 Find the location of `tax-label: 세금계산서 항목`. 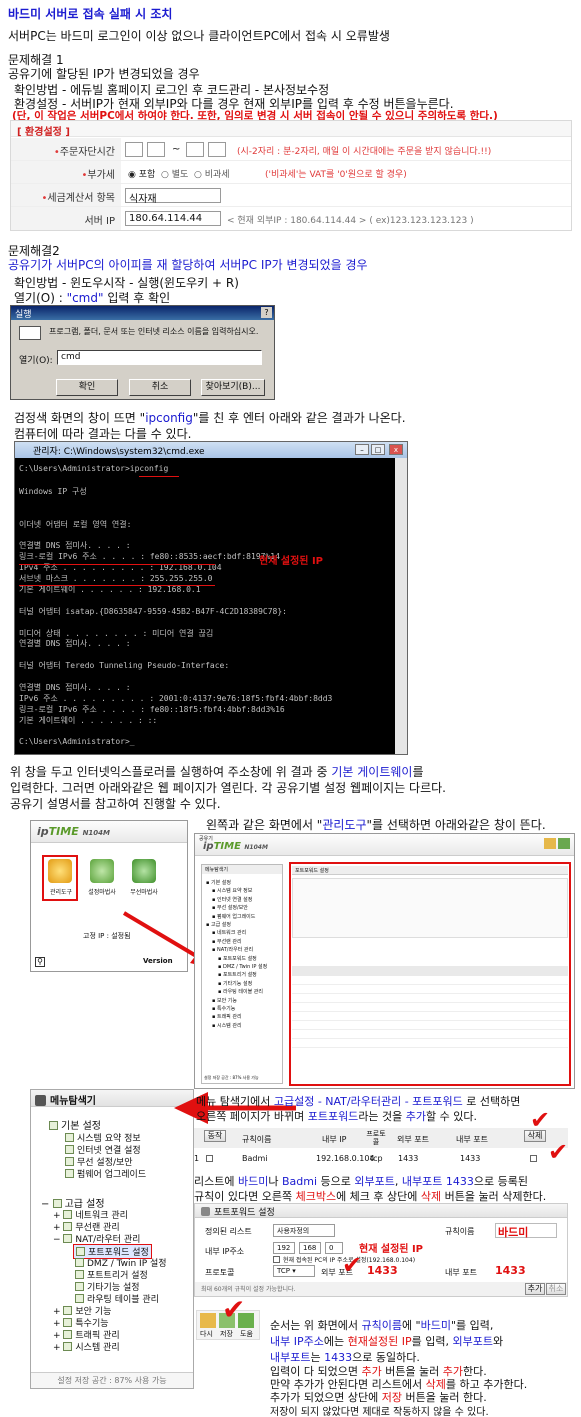

tax-label: 세금계산서 항목 is located at coordinates (81, 198).